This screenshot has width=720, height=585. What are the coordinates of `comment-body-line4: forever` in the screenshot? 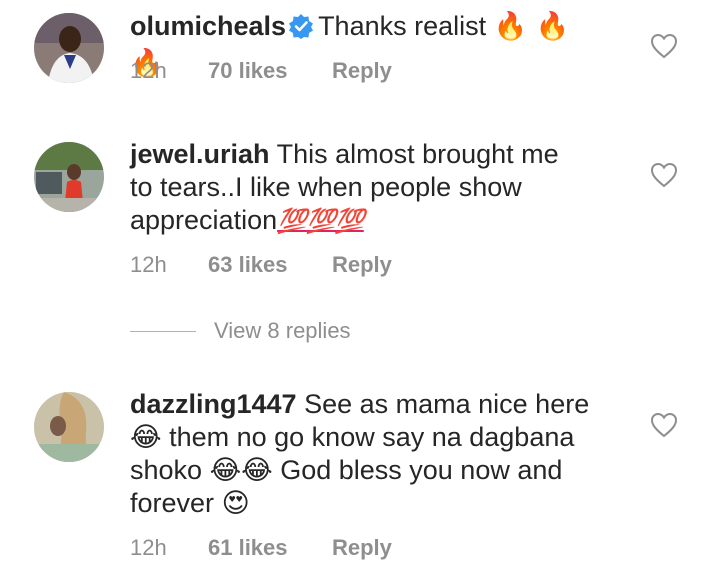 It's located at (172, 503).